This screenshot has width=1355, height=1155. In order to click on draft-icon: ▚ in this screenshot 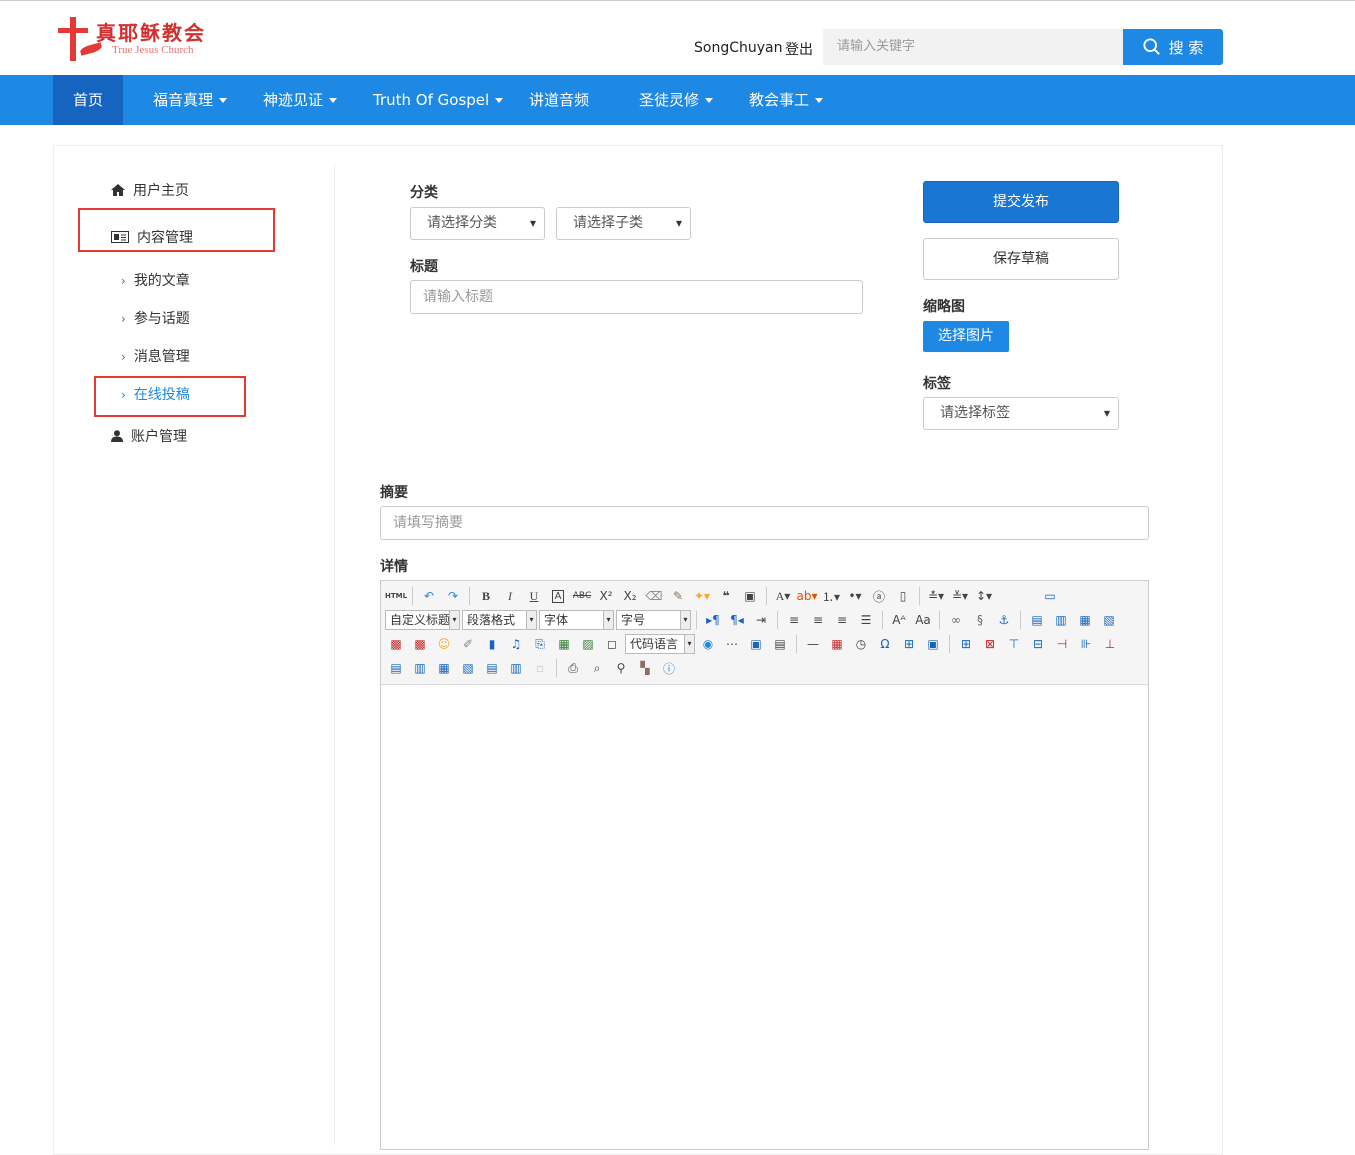, I will do `click(645, 668)`.